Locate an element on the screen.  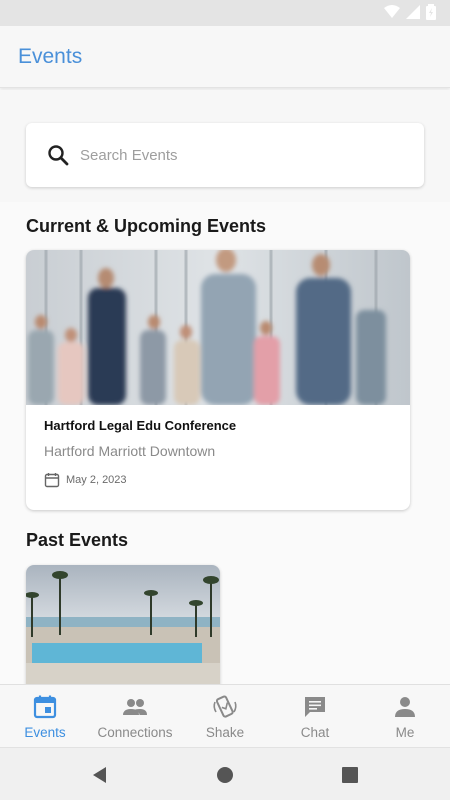
chat-icon is located at coordinates (315, 707).